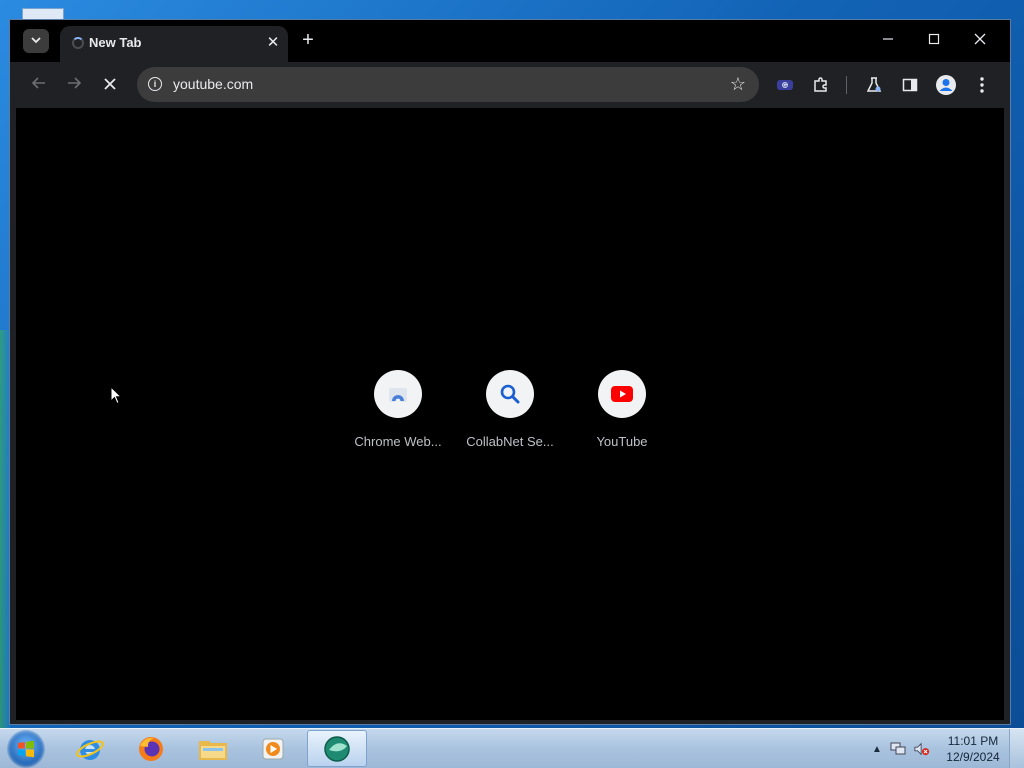 The width and height of the screenshot is (1024, 768). I want to click on chevron-down-icon, so click(36, 41).